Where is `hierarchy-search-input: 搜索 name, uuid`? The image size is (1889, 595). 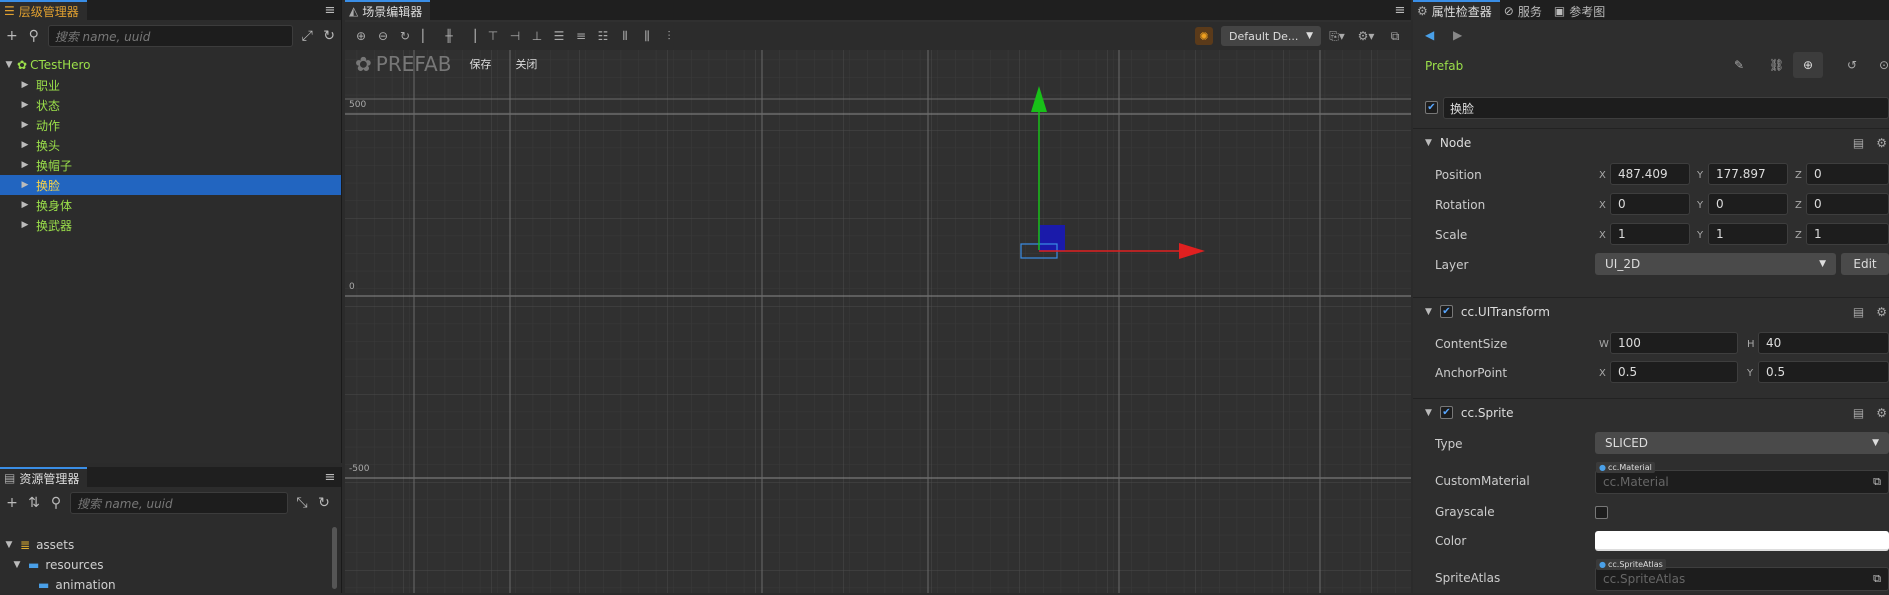
hierarchy-search-input: 搜索 name, uuid is located at coordinates (170, 36).